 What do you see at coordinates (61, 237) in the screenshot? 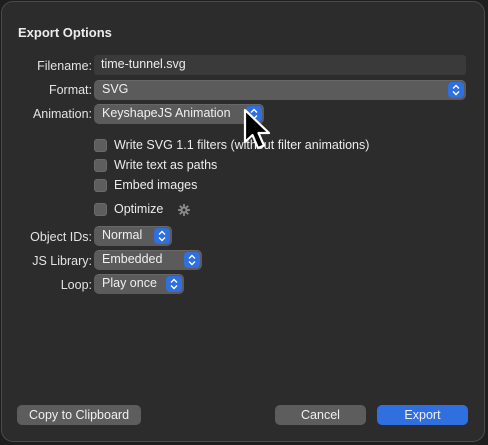
I see `object-ids-label: Object IDs:` at bounding box center [61, 237].